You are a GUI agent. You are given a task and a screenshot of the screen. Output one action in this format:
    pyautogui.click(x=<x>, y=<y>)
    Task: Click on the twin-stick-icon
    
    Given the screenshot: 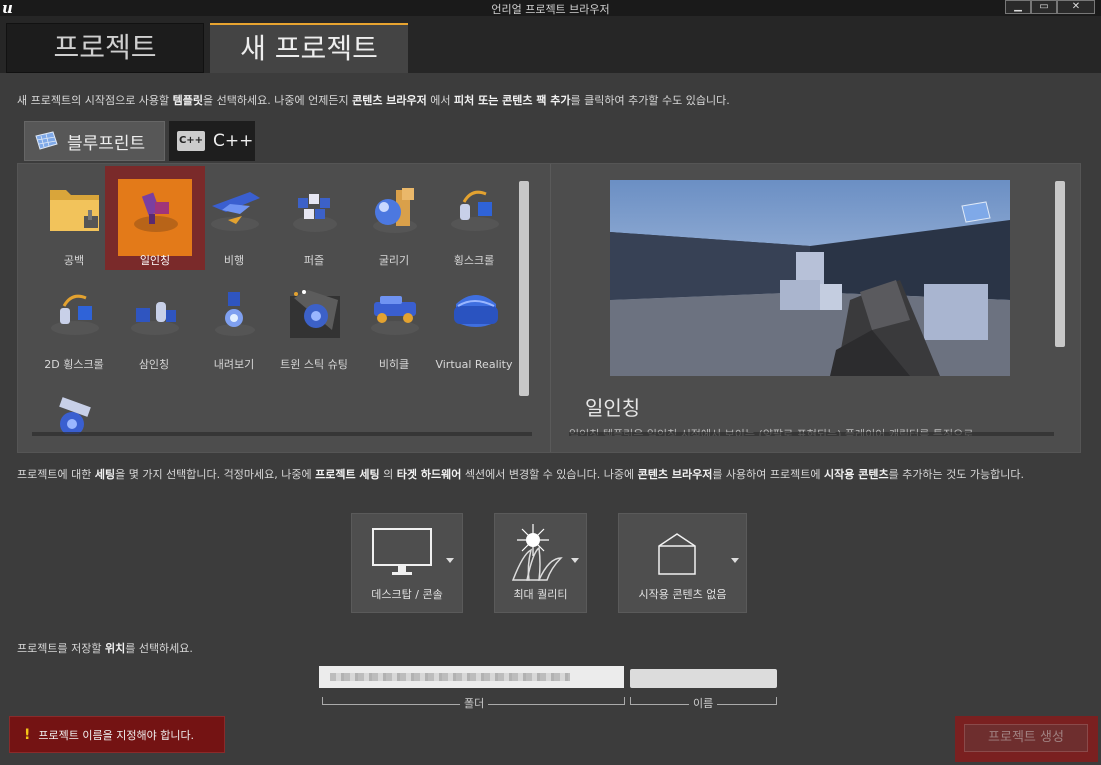 What is the action you would take?
    pyautogui.click(x=315, y=314)
    